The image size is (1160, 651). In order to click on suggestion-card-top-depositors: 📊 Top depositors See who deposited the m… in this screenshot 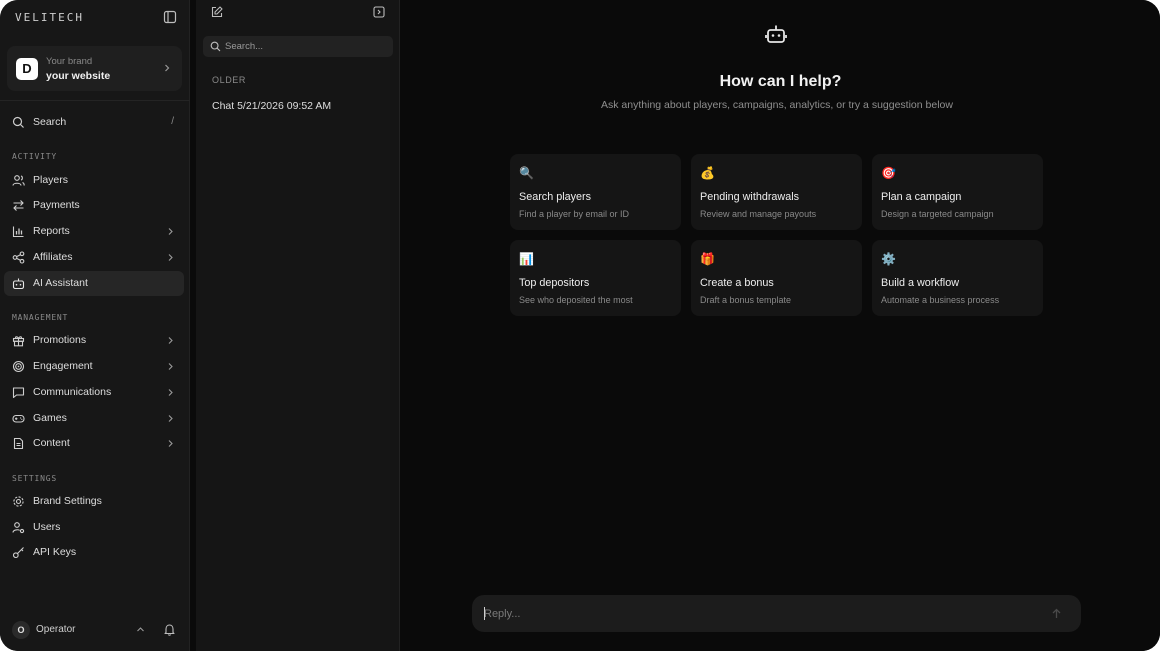, I will do `click(595, 278)`.